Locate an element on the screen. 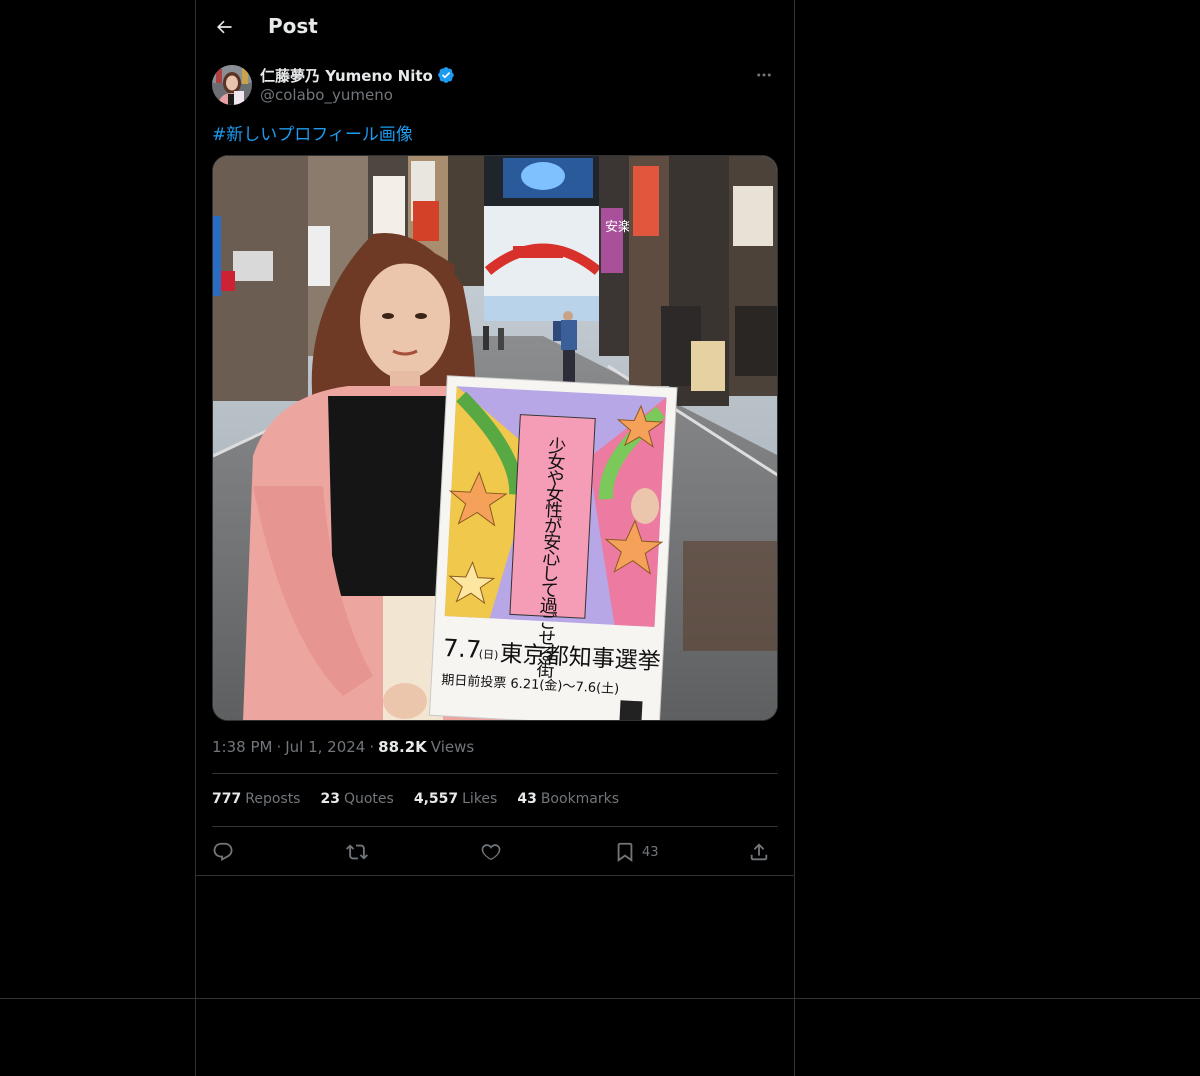  share-icon is located at coordinates (759, 852).